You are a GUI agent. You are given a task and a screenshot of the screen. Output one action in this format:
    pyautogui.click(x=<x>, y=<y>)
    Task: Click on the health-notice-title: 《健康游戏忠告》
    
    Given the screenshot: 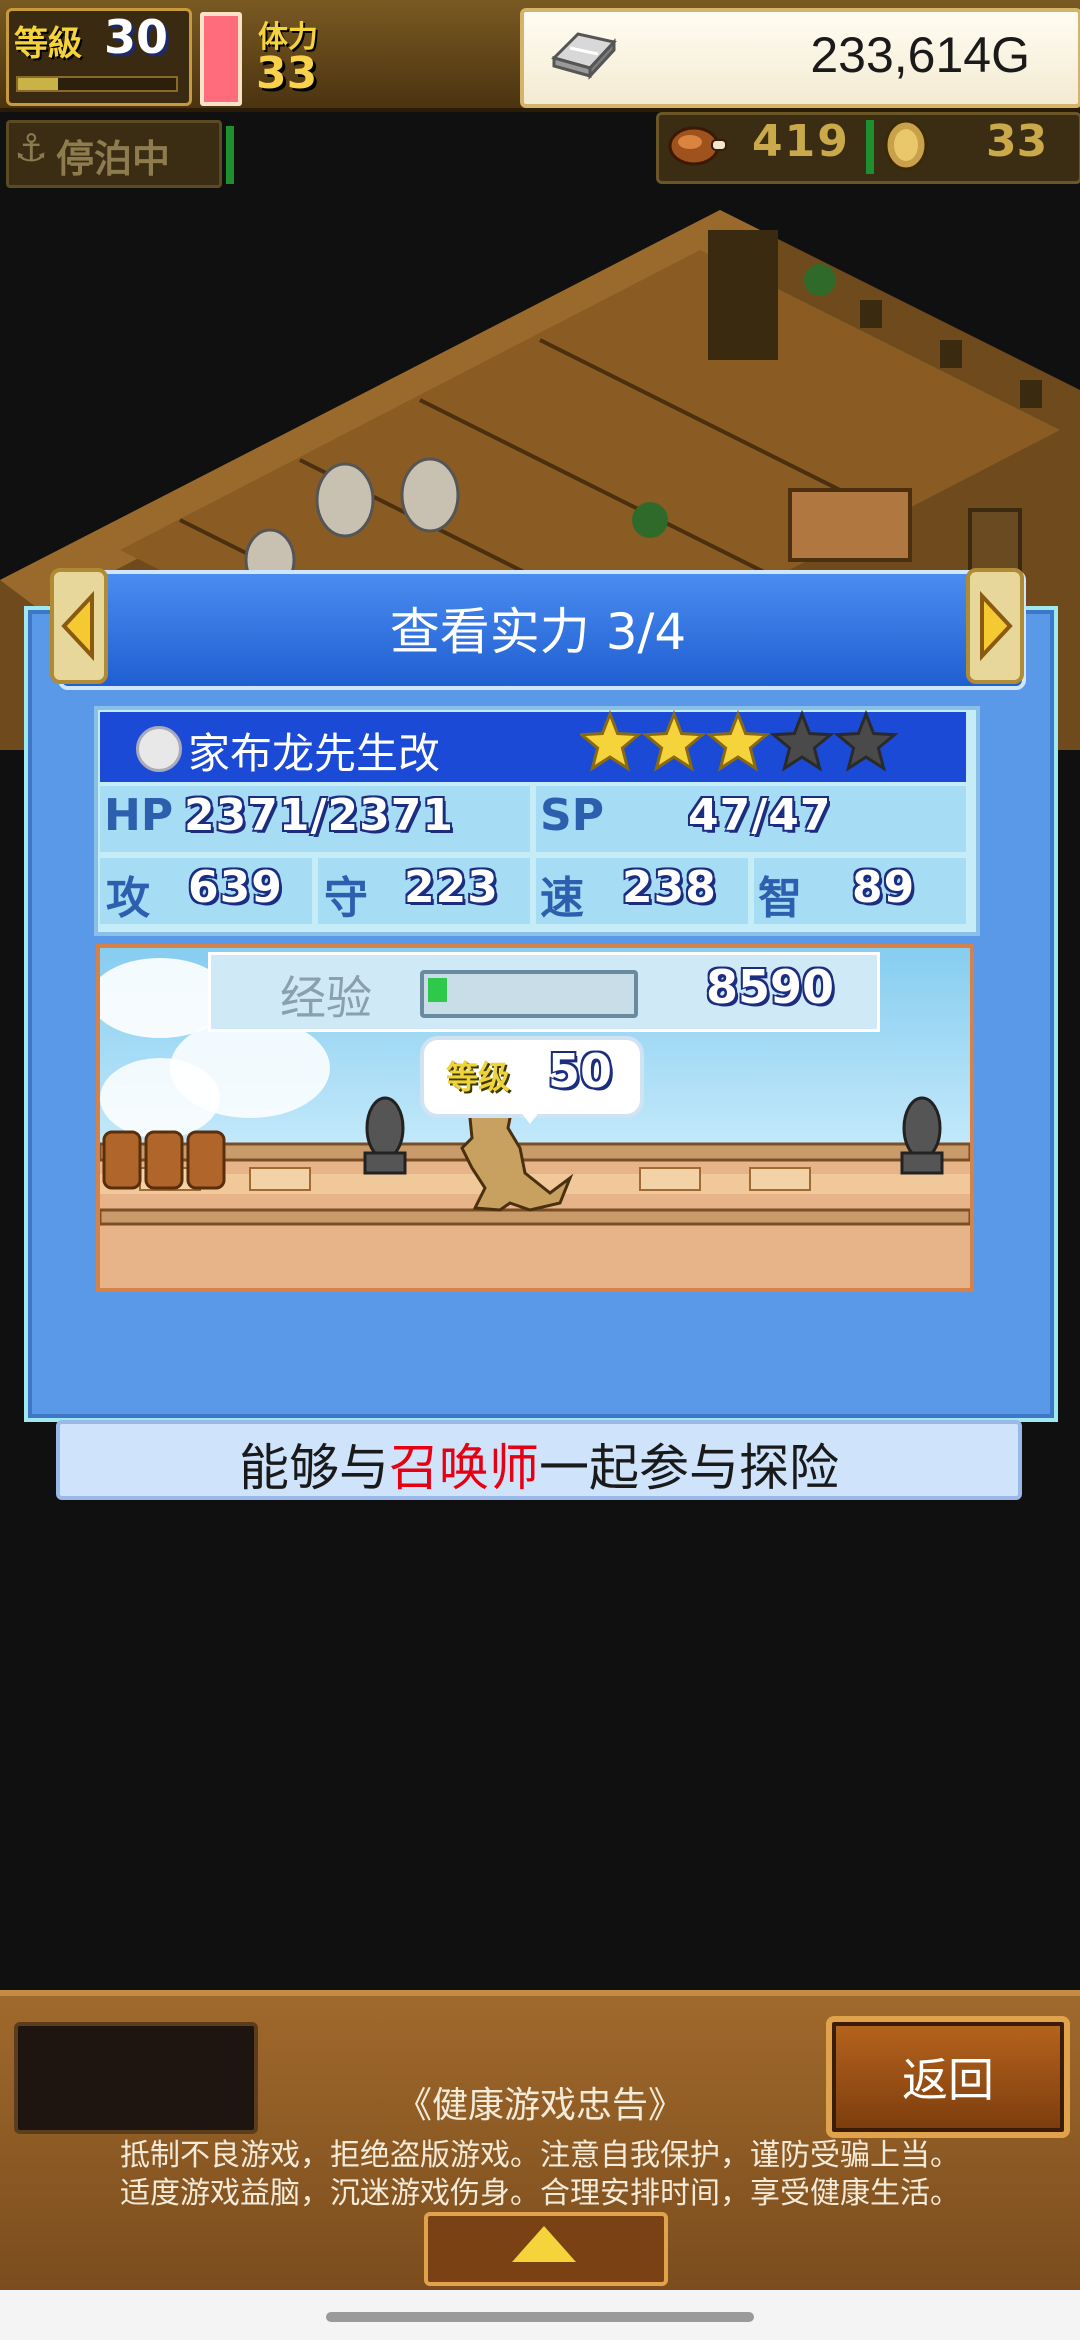 What is the action you would take?
    pyautogui.click(x=539, y=2105)
    